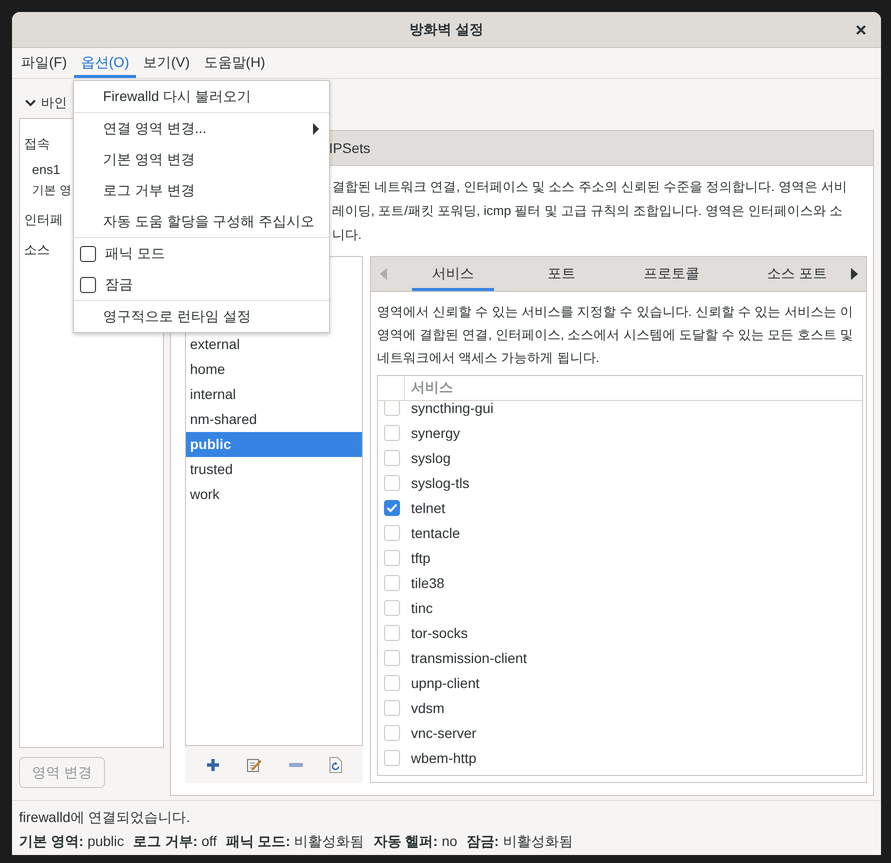 This screenshot has width=891, height=863. Describe the element at coordinates (71, 842) in the screenshot. I see `status-field: 기본 영역: public` at that location.